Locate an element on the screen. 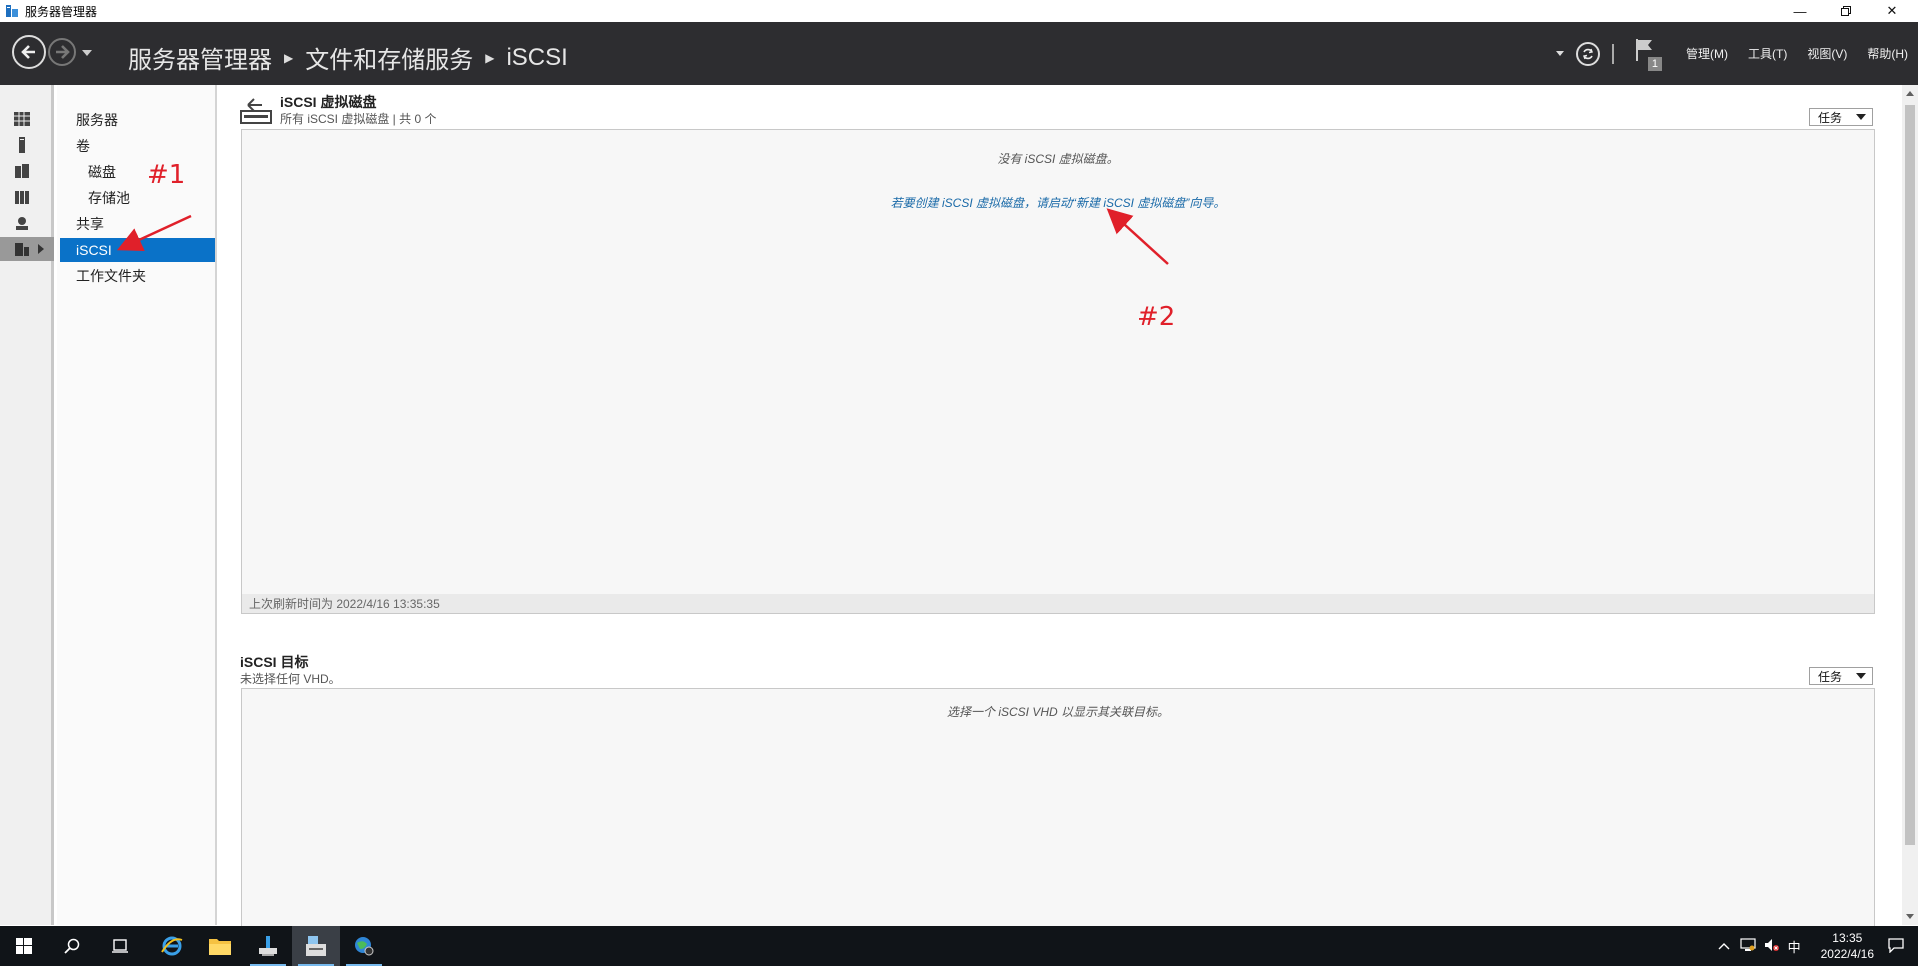 The image size is (1918, 966). input-method-indicator: 中 is located at coordinates (1794, 946).